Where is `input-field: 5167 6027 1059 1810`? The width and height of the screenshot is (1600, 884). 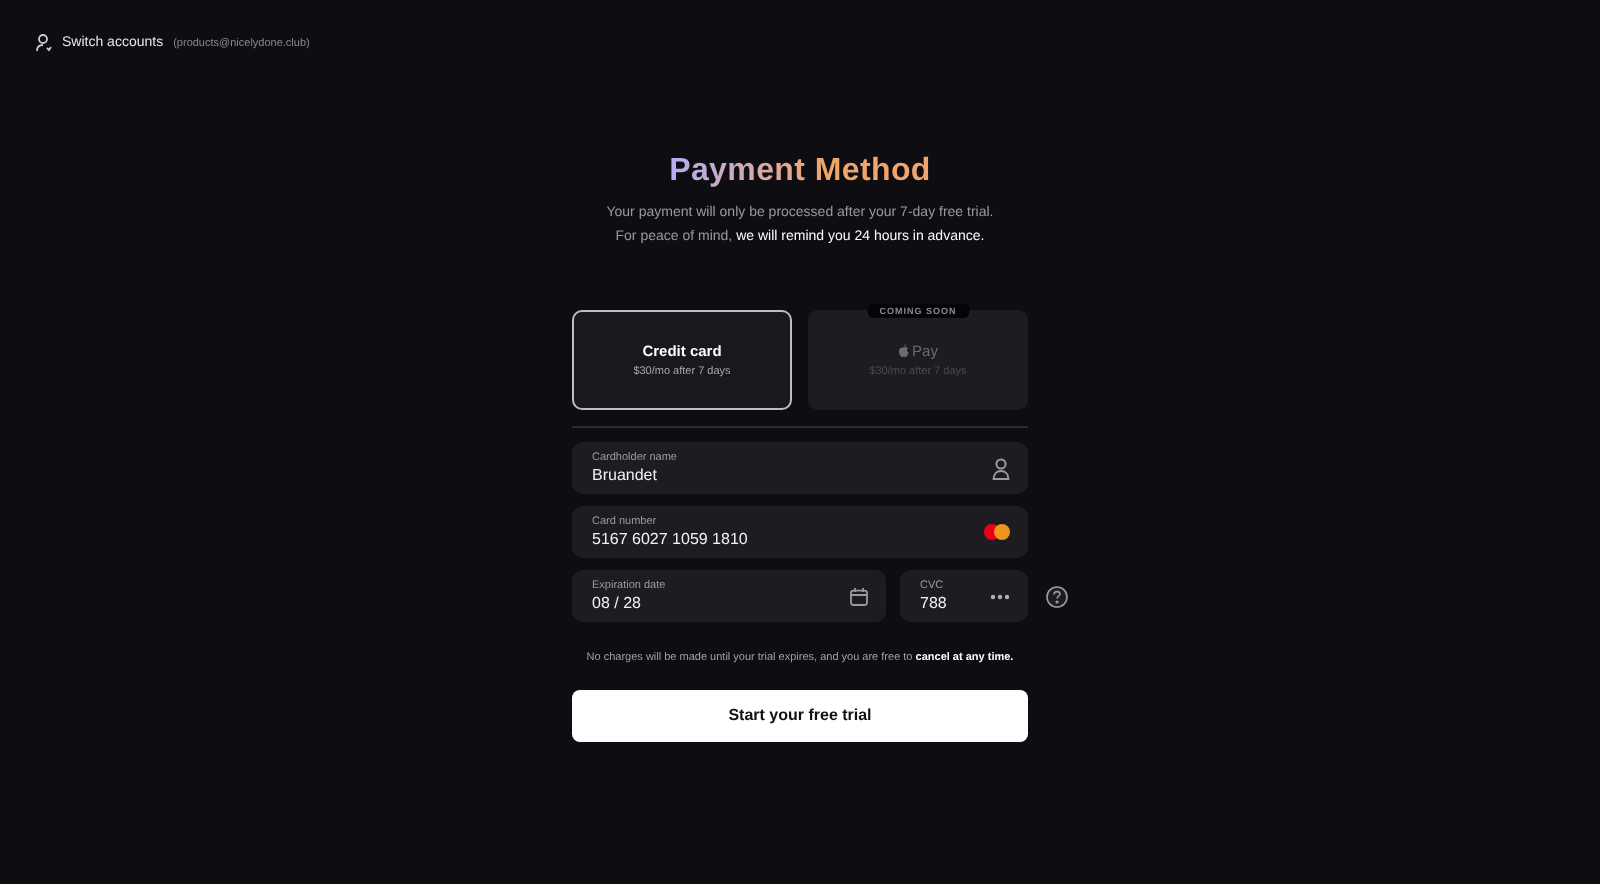 input-field: 5167 6027 1059 1810 is located at coordinates (788, 539).